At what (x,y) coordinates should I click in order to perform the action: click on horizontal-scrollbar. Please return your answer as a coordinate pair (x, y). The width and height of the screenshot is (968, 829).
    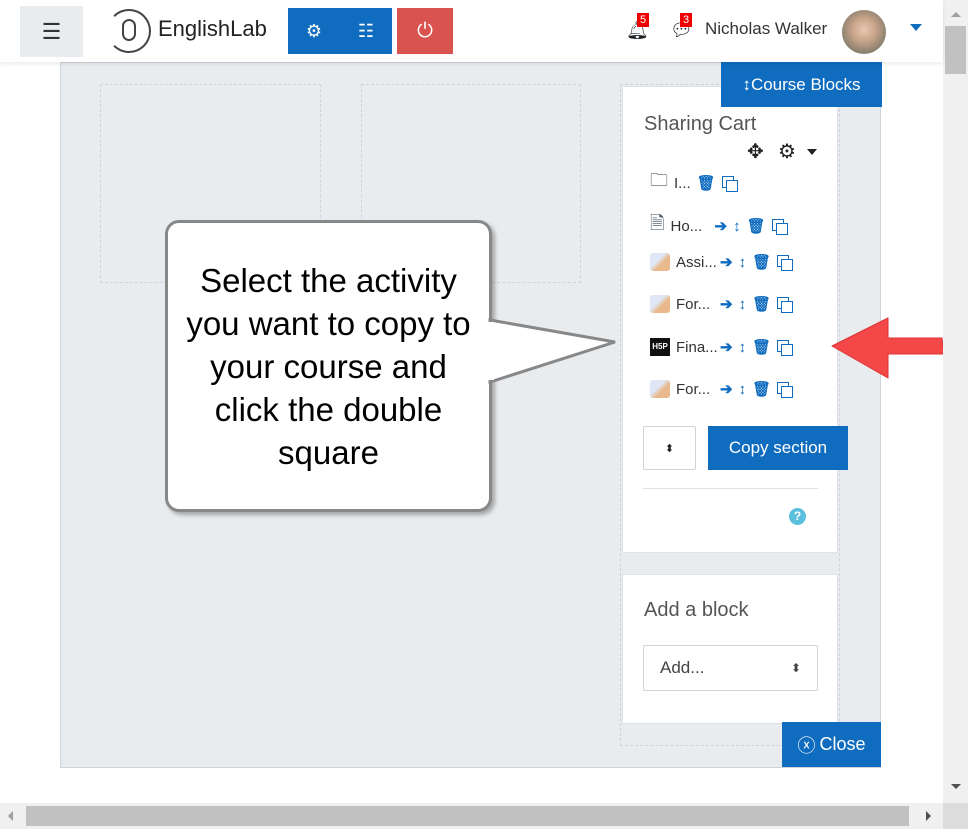
    Looking at the image, I should click on (471, 816).